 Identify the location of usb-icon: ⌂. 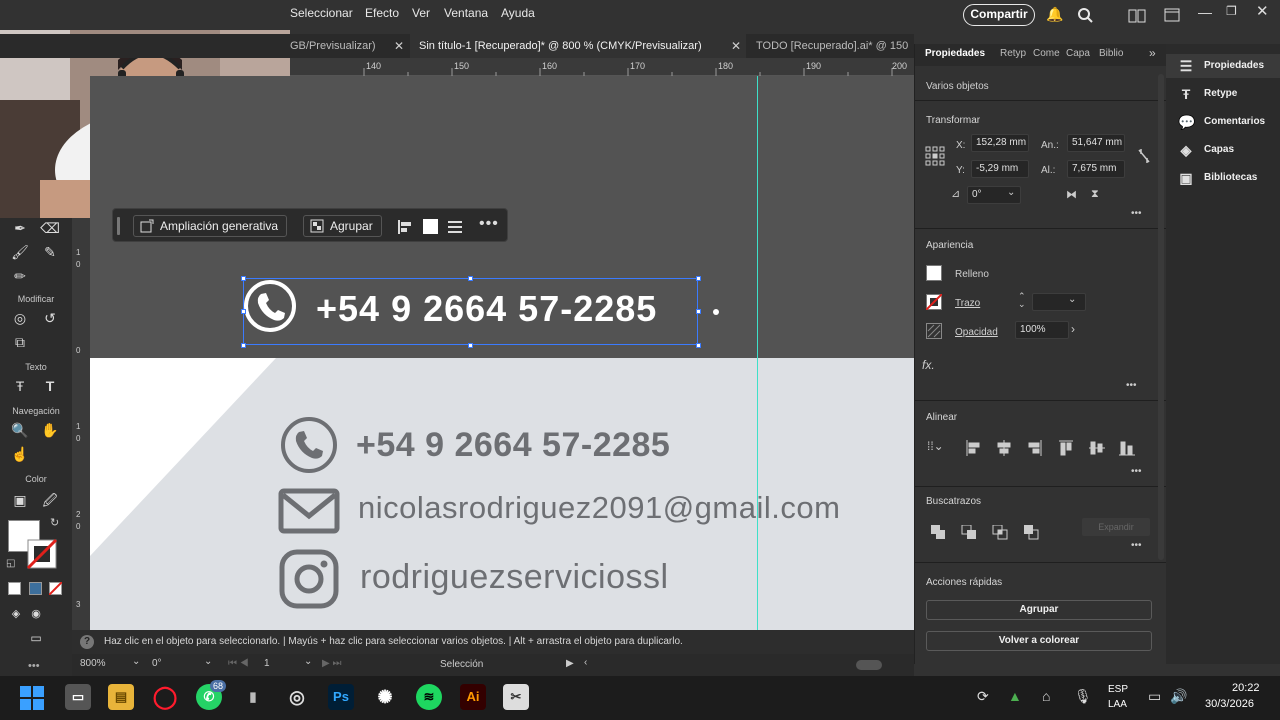
(1046, 696).